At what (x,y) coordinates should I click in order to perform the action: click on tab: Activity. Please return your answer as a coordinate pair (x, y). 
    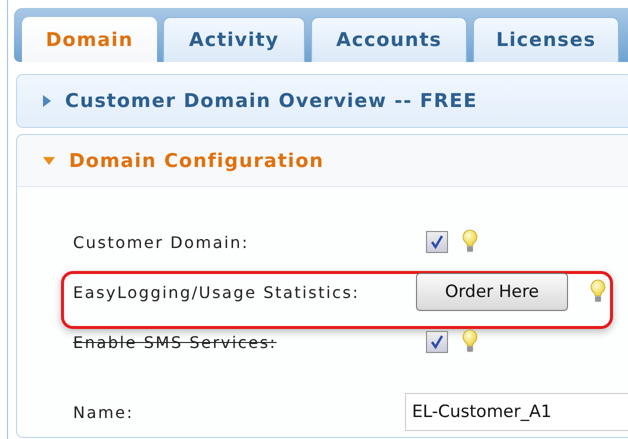
    Looking at the image, I should click on (234, 39).